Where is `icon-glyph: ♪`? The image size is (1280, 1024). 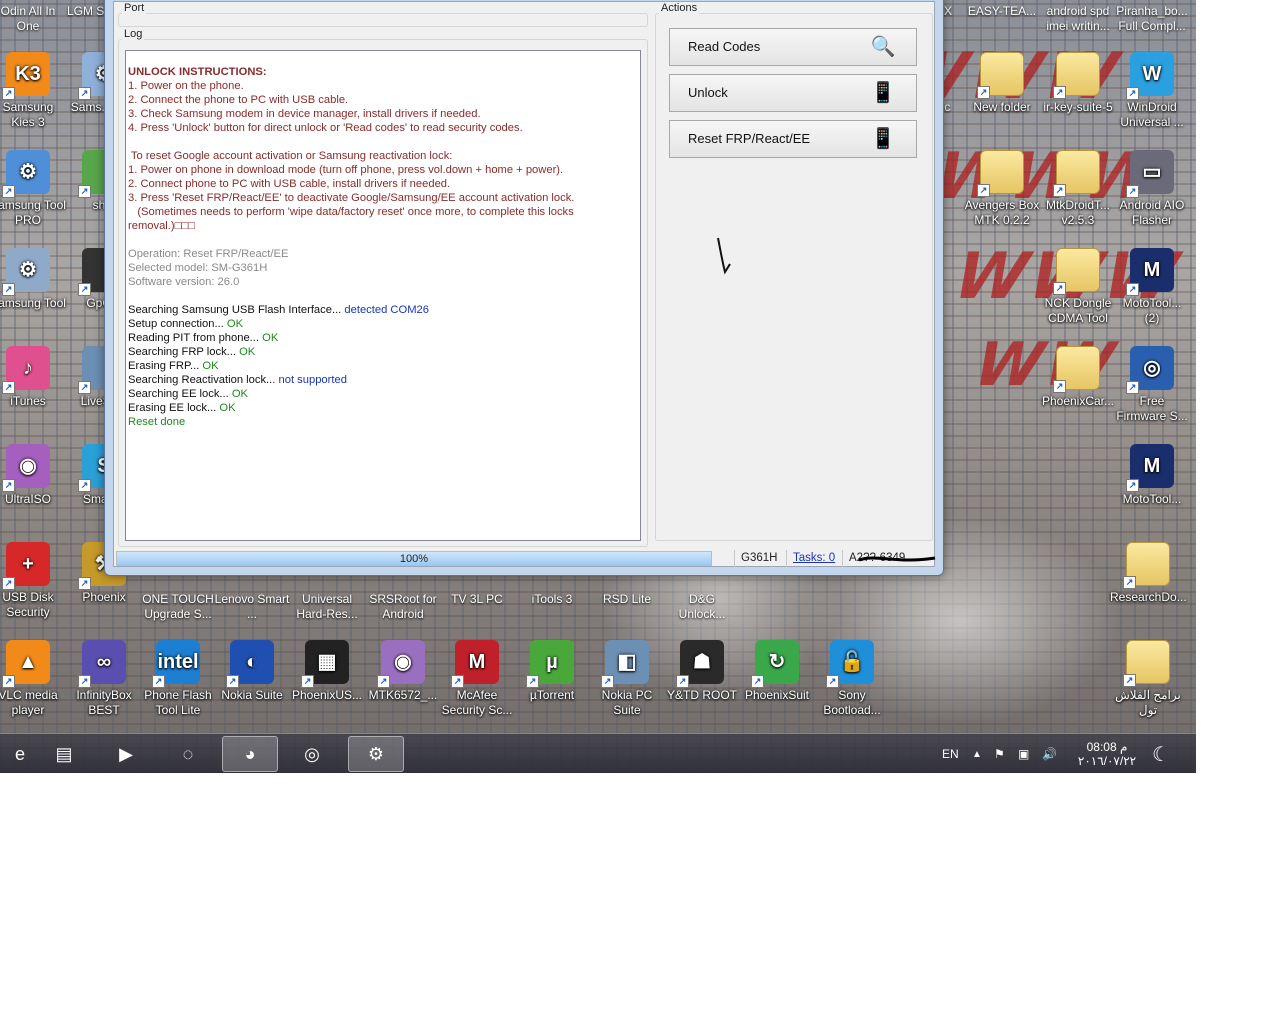 icon-glyph: ♪ is located at coordinates (28, 367).